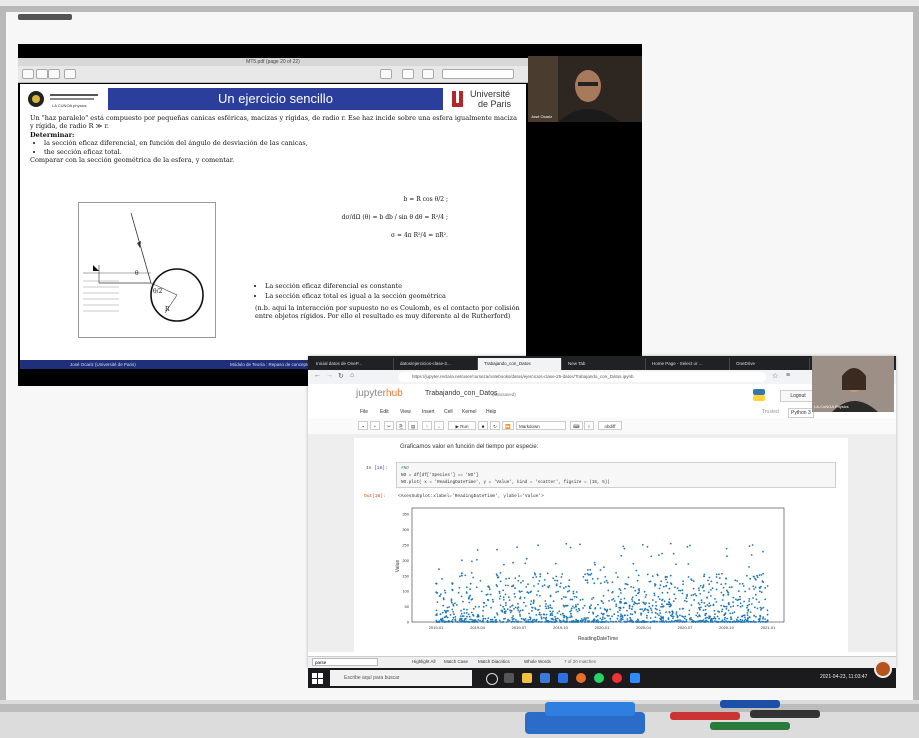 The width and height of the screenshot is (919, 738). What do you see at coordinates (491, 412) in the screenshot?
I see `menu-help: Help` at bounding box center [491, 412].